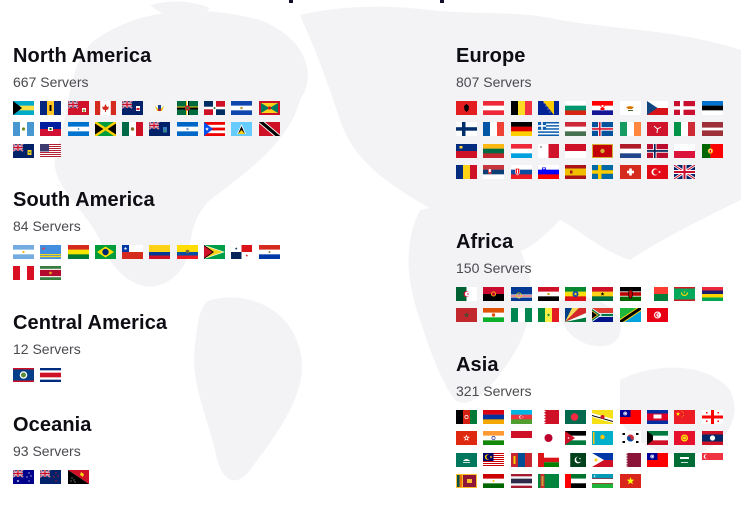 This screenshot has width=741, height=511. What do you see at coordinates (685, 108) in the screenshot?
I see `flag-dk-icon` at bounding box center [685, 108].